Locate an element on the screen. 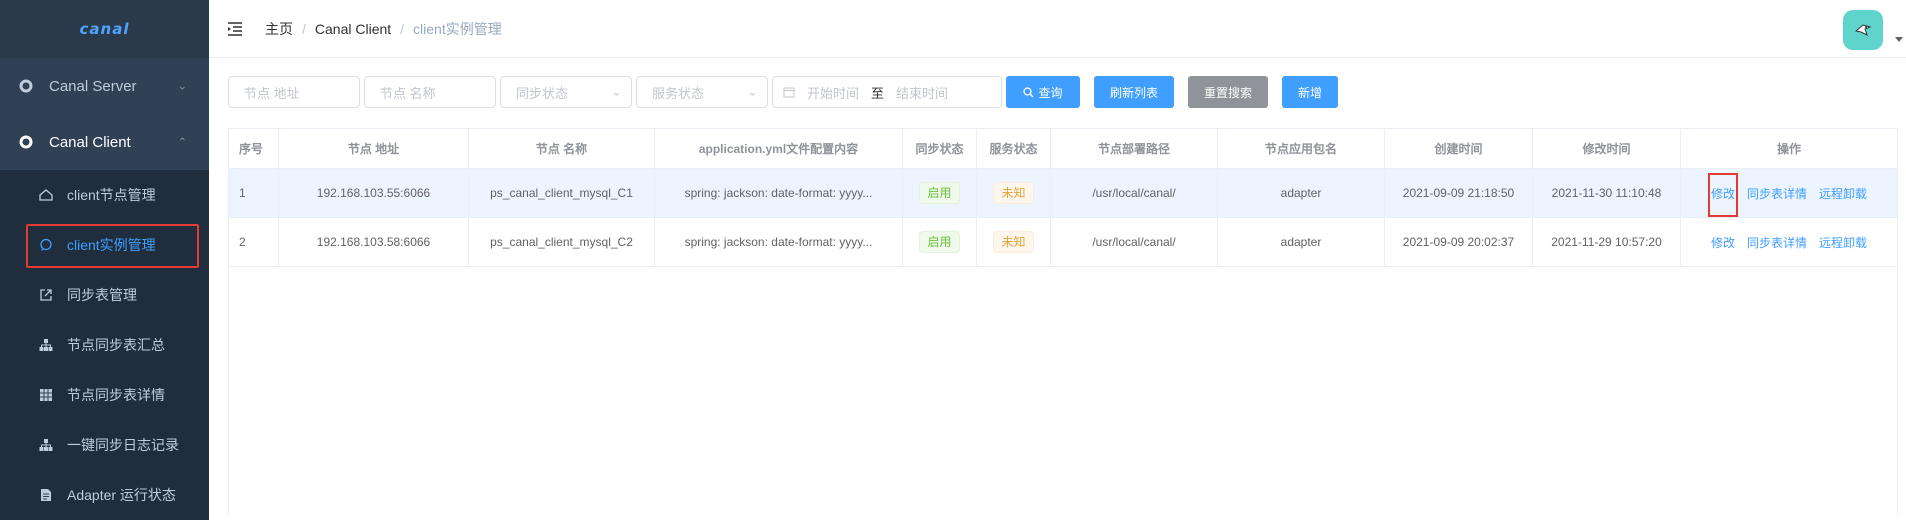 This screenshot has height=520, width=1906. column-header: 修改时间 is located at coordinates (1607, 148).